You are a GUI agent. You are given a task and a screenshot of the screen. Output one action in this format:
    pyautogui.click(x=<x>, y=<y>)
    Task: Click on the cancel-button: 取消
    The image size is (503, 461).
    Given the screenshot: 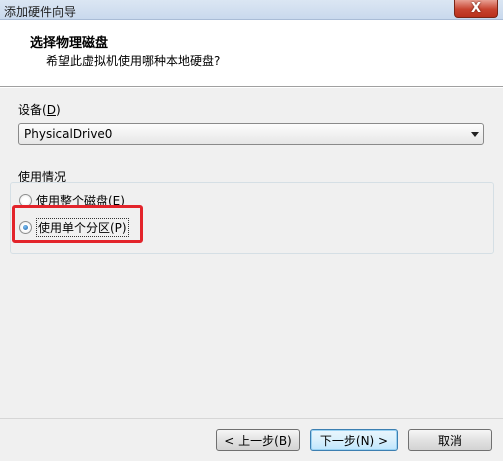 What is the action you would take?
    pyautogui.click(x=450, y=440)
    